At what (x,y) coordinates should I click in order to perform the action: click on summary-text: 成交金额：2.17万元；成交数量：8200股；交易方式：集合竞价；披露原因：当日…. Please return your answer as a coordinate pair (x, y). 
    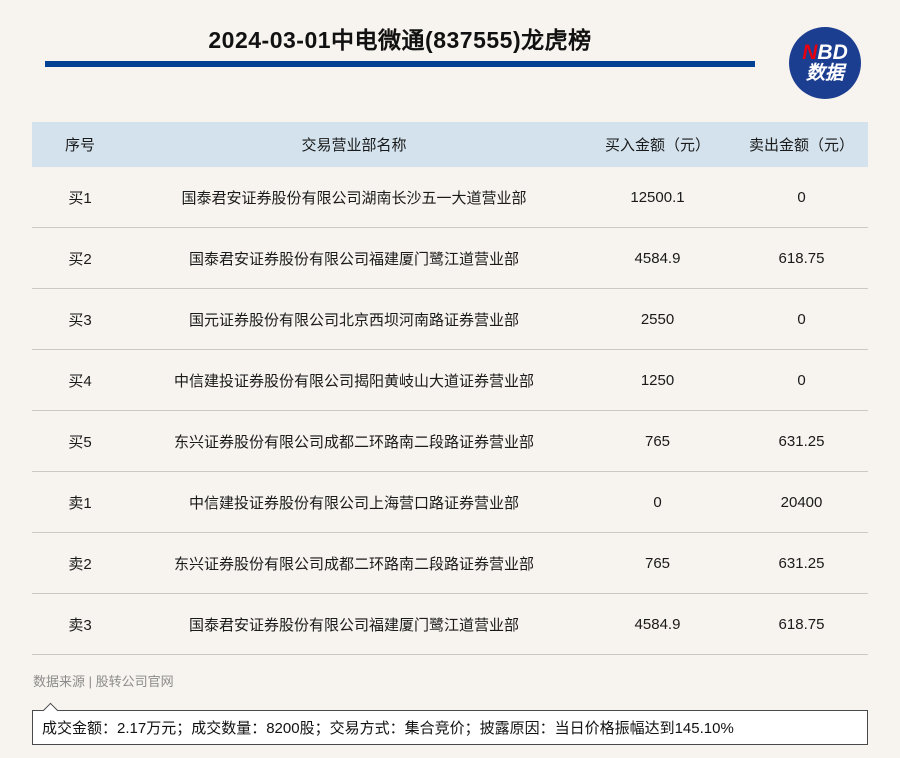
    Looking at the image, I should click on (388, 728).